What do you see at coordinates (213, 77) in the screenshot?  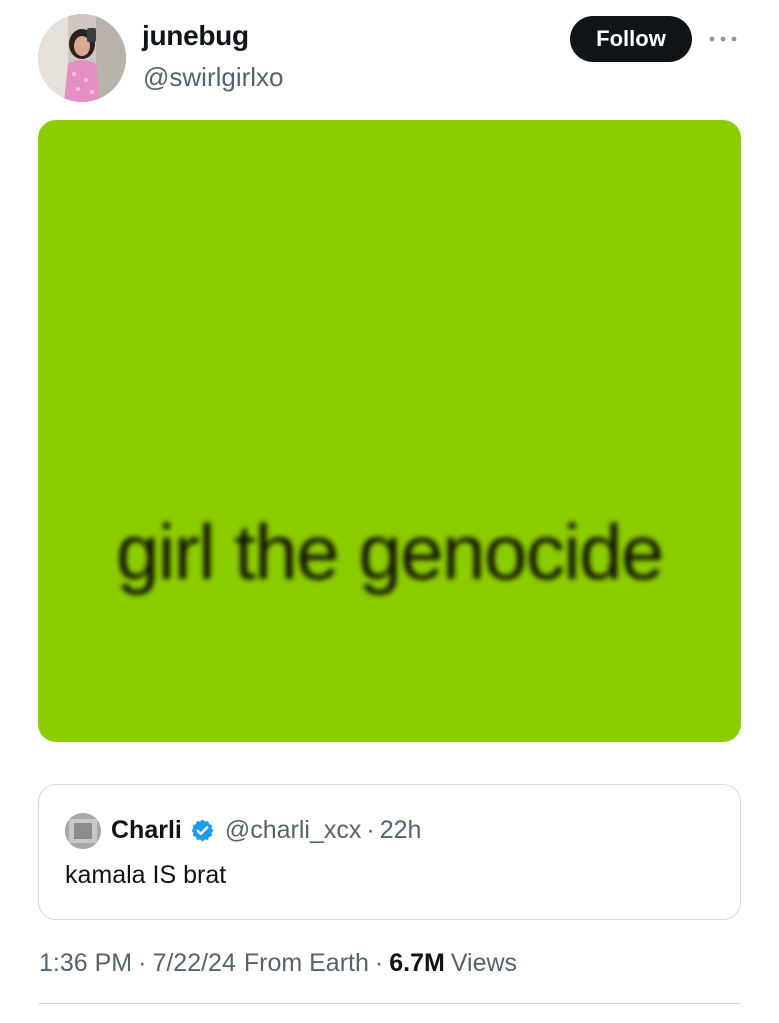 I see `author-handle: @swirlgirlxo` at bounding box center [213, 77].